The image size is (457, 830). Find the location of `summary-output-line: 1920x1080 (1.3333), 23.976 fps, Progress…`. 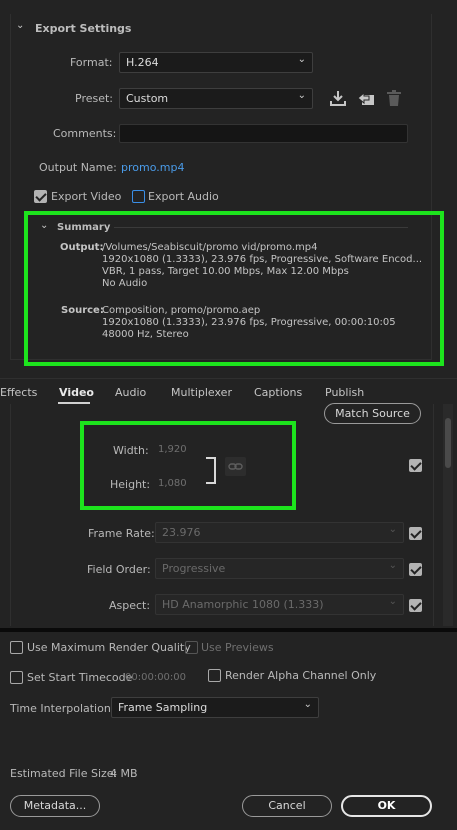

summary-output-line: 1920x1080 (1.3333), 23.976 fps, Progress… is located at coordinates (262, 259).